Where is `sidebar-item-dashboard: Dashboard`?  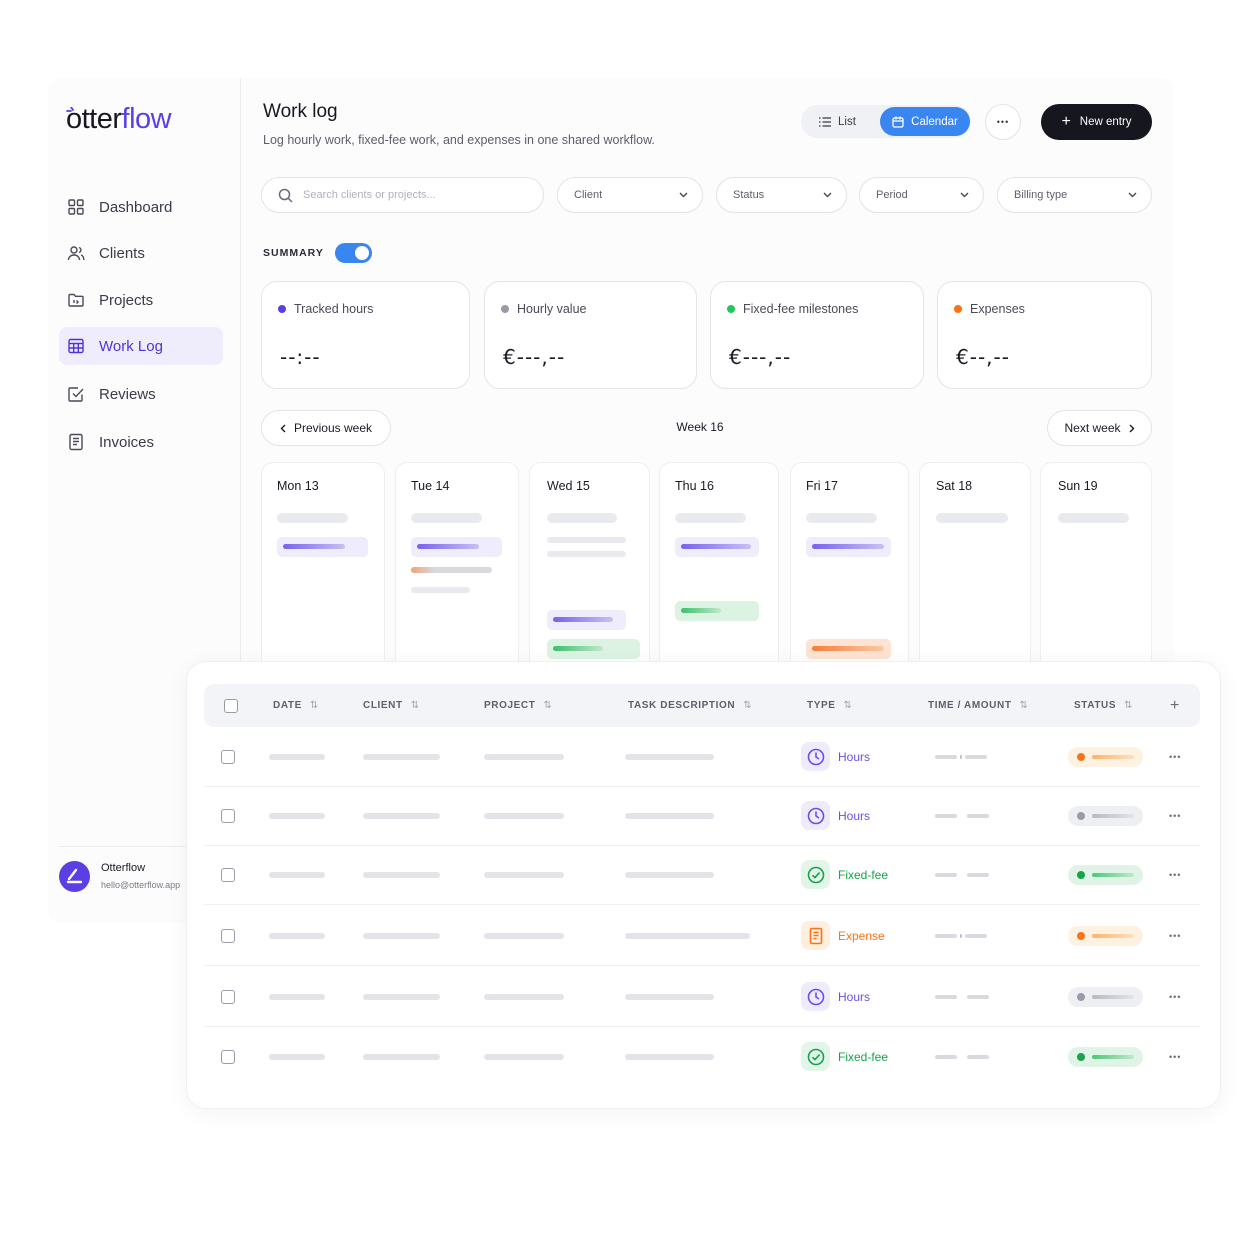 sidebar-item-dashboard: Dashboard is located at coordinates (141, 207).